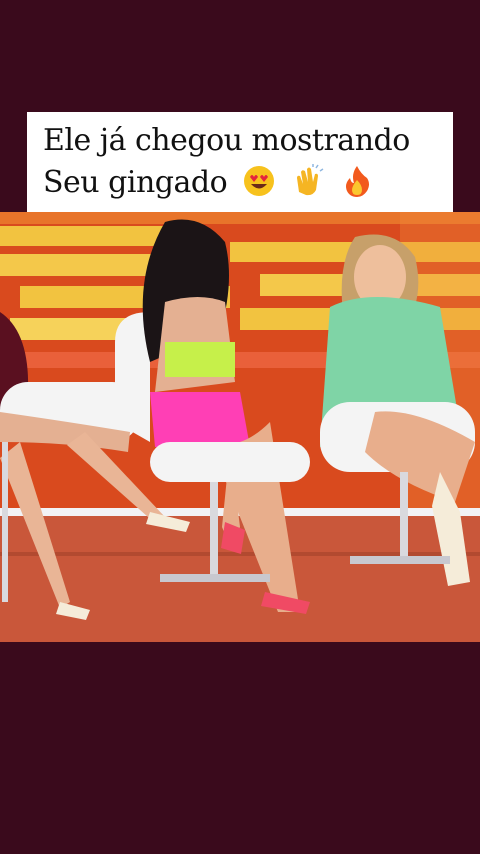  What do you see at coordinates (135, 182) in the screenshot?
I see `caption-text-2: Seu gingado` at bounding box center [135, 182].